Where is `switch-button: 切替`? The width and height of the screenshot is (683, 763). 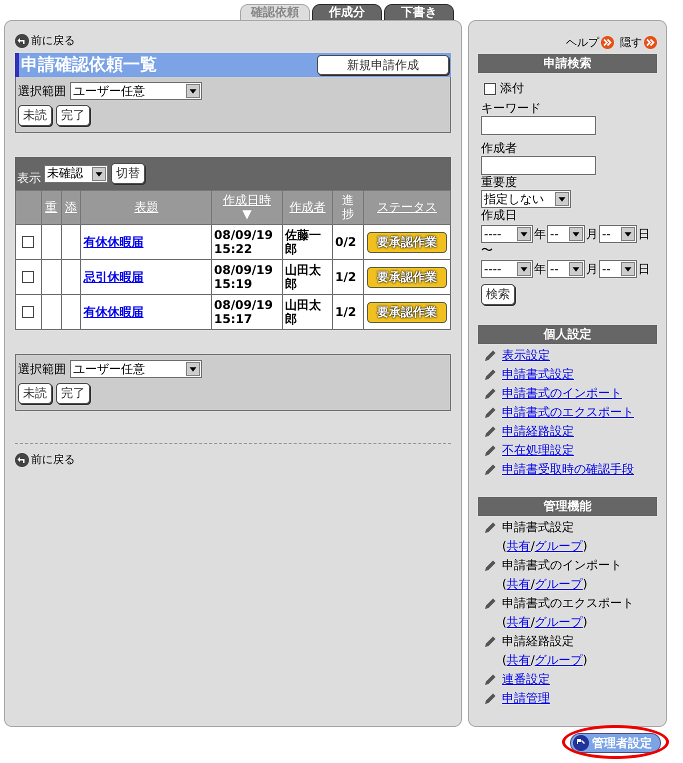 switch-button: 切替 is located at coordinates (128, 173).